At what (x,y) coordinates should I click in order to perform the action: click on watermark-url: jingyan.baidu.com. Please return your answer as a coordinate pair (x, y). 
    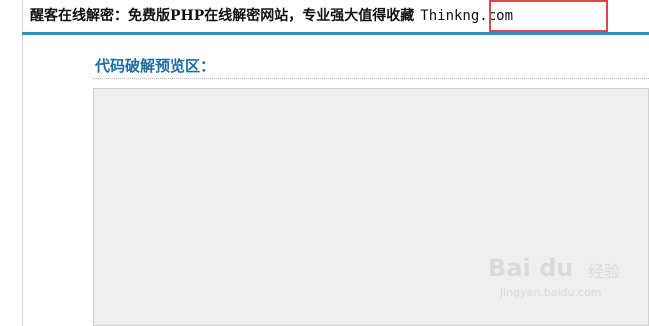
    Looking at the image, I should click on (551, 292).